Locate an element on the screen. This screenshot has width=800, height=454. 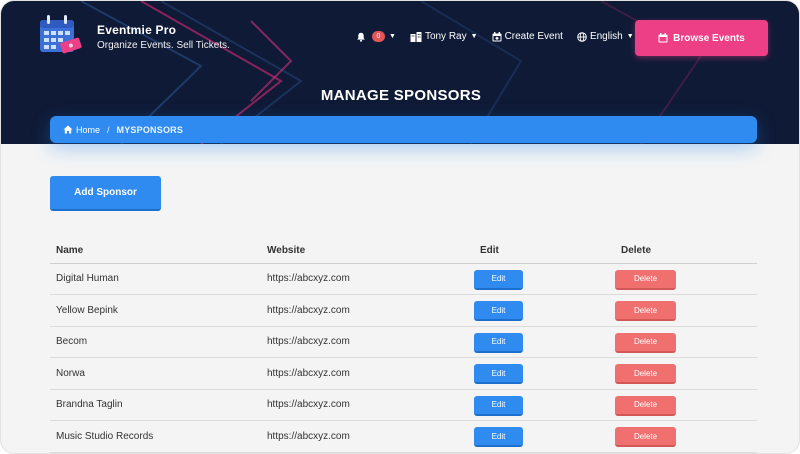
notifications-menu: 0 ▼ is located at coordinates (376, 36).